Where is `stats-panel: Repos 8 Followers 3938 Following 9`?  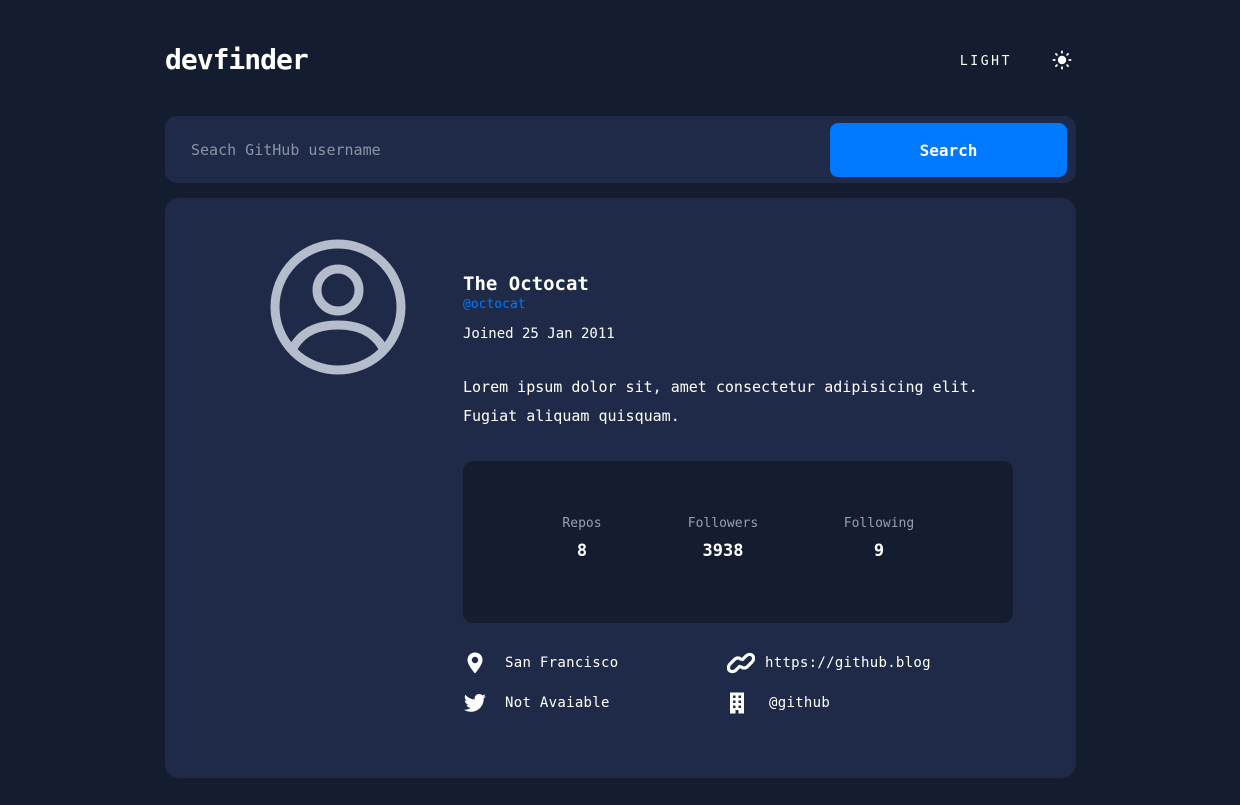
stats-panel: Repos 8 Followers 3938 Following 9 is located at coordinates (738, 542).